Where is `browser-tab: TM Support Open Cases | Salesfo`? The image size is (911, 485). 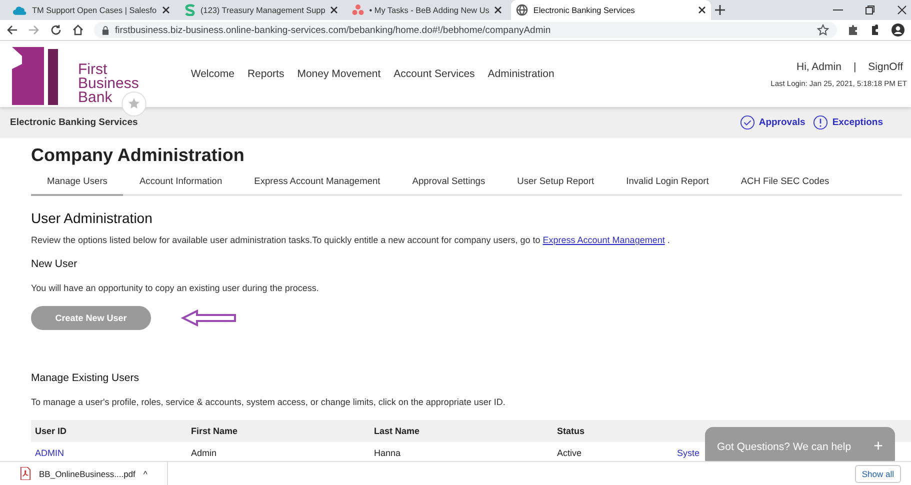
browser-tab: TM Support Open Cases | Salesfo is located at coordinates (91, 10).